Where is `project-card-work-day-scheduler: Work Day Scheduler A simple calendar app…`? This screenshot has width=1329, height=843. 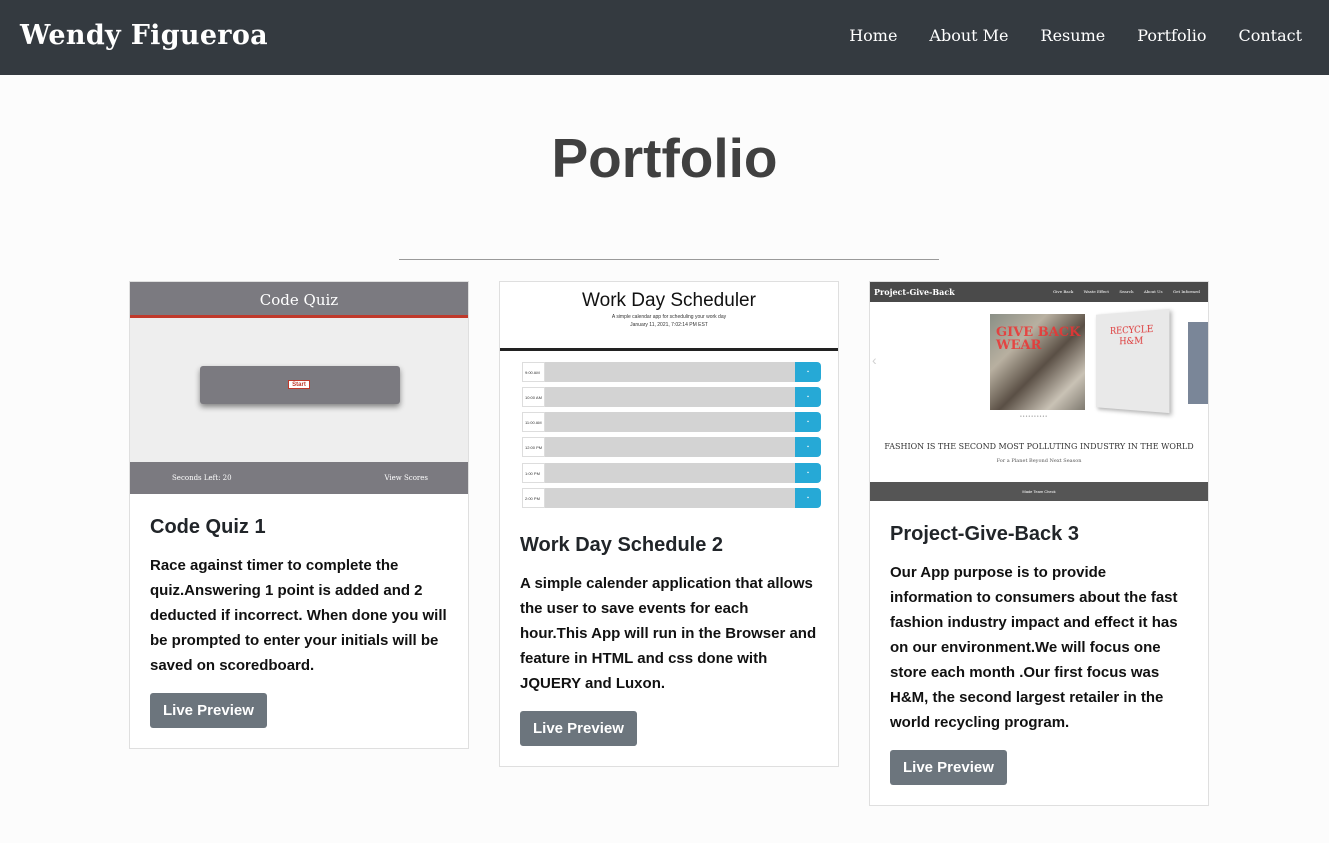 project-card-work-day-scheduler: Work Day Scheduler A simple calendar app… is located at coordinates (669, 524).